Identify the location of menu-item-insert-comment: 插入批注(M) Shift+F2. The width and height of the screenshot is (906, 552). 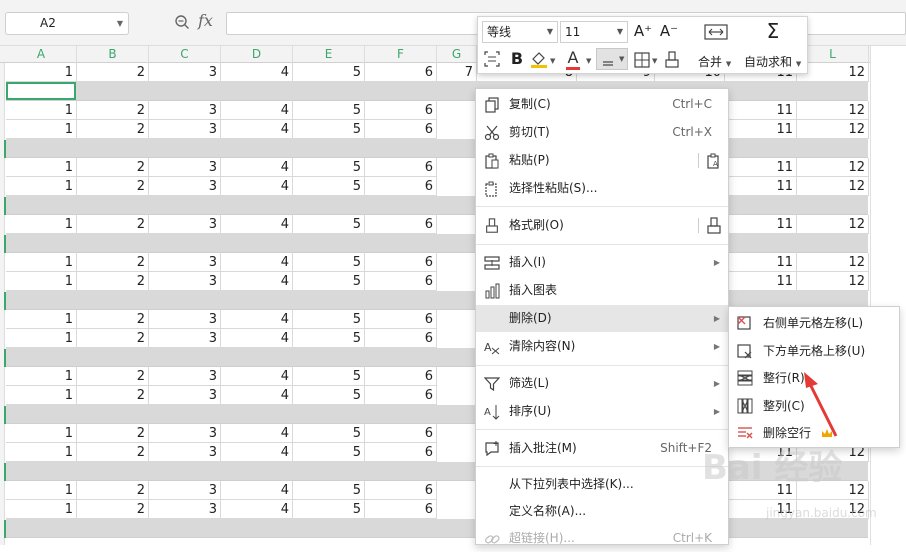
(602, 448).